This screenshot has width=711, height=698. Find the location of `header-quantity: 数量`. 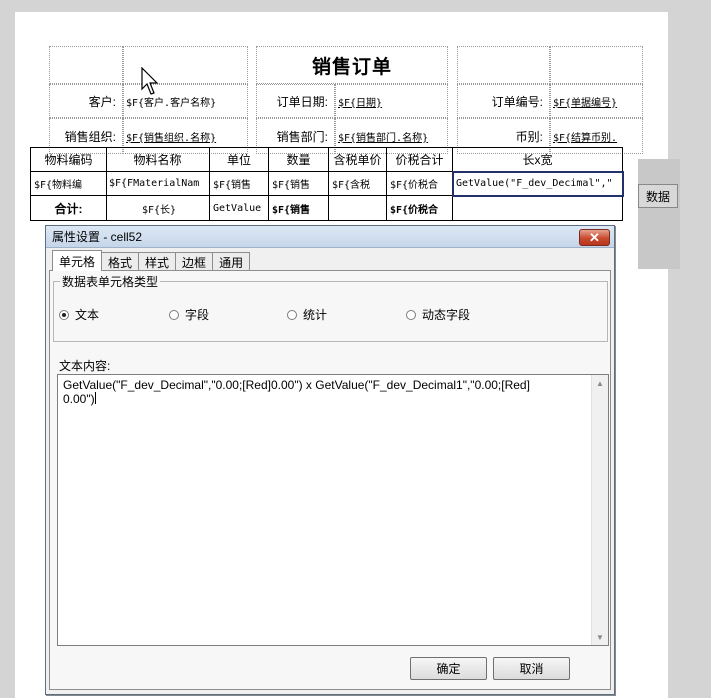

header-quantity: 数量 is located at coordinates (299, 159).